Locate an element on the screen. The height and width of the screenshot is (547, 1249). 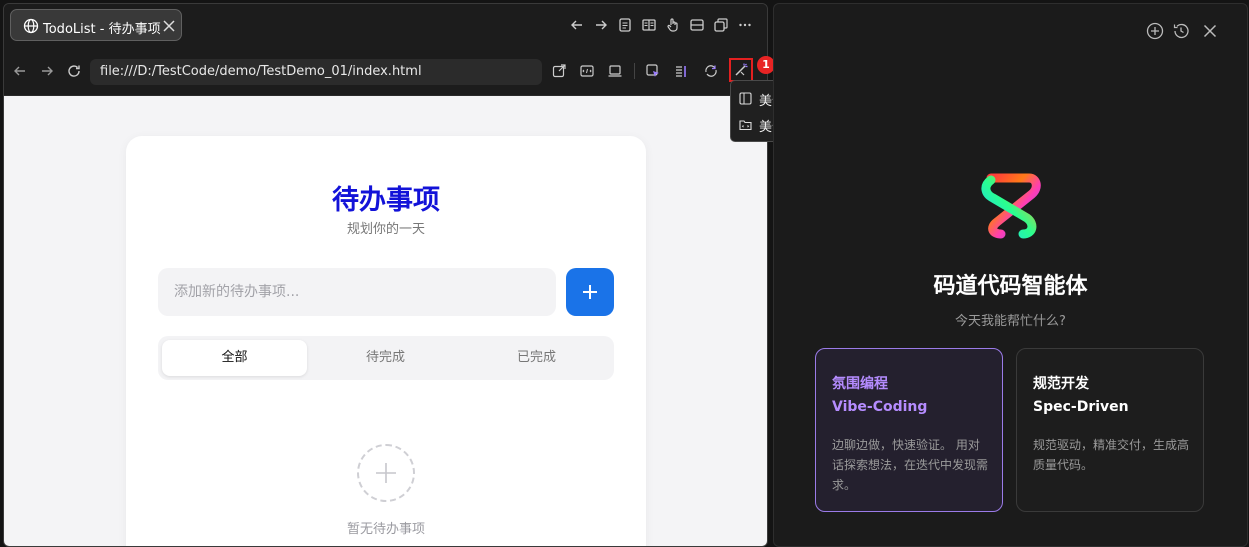
toolbar-divider is located at coordinates (634, 71).